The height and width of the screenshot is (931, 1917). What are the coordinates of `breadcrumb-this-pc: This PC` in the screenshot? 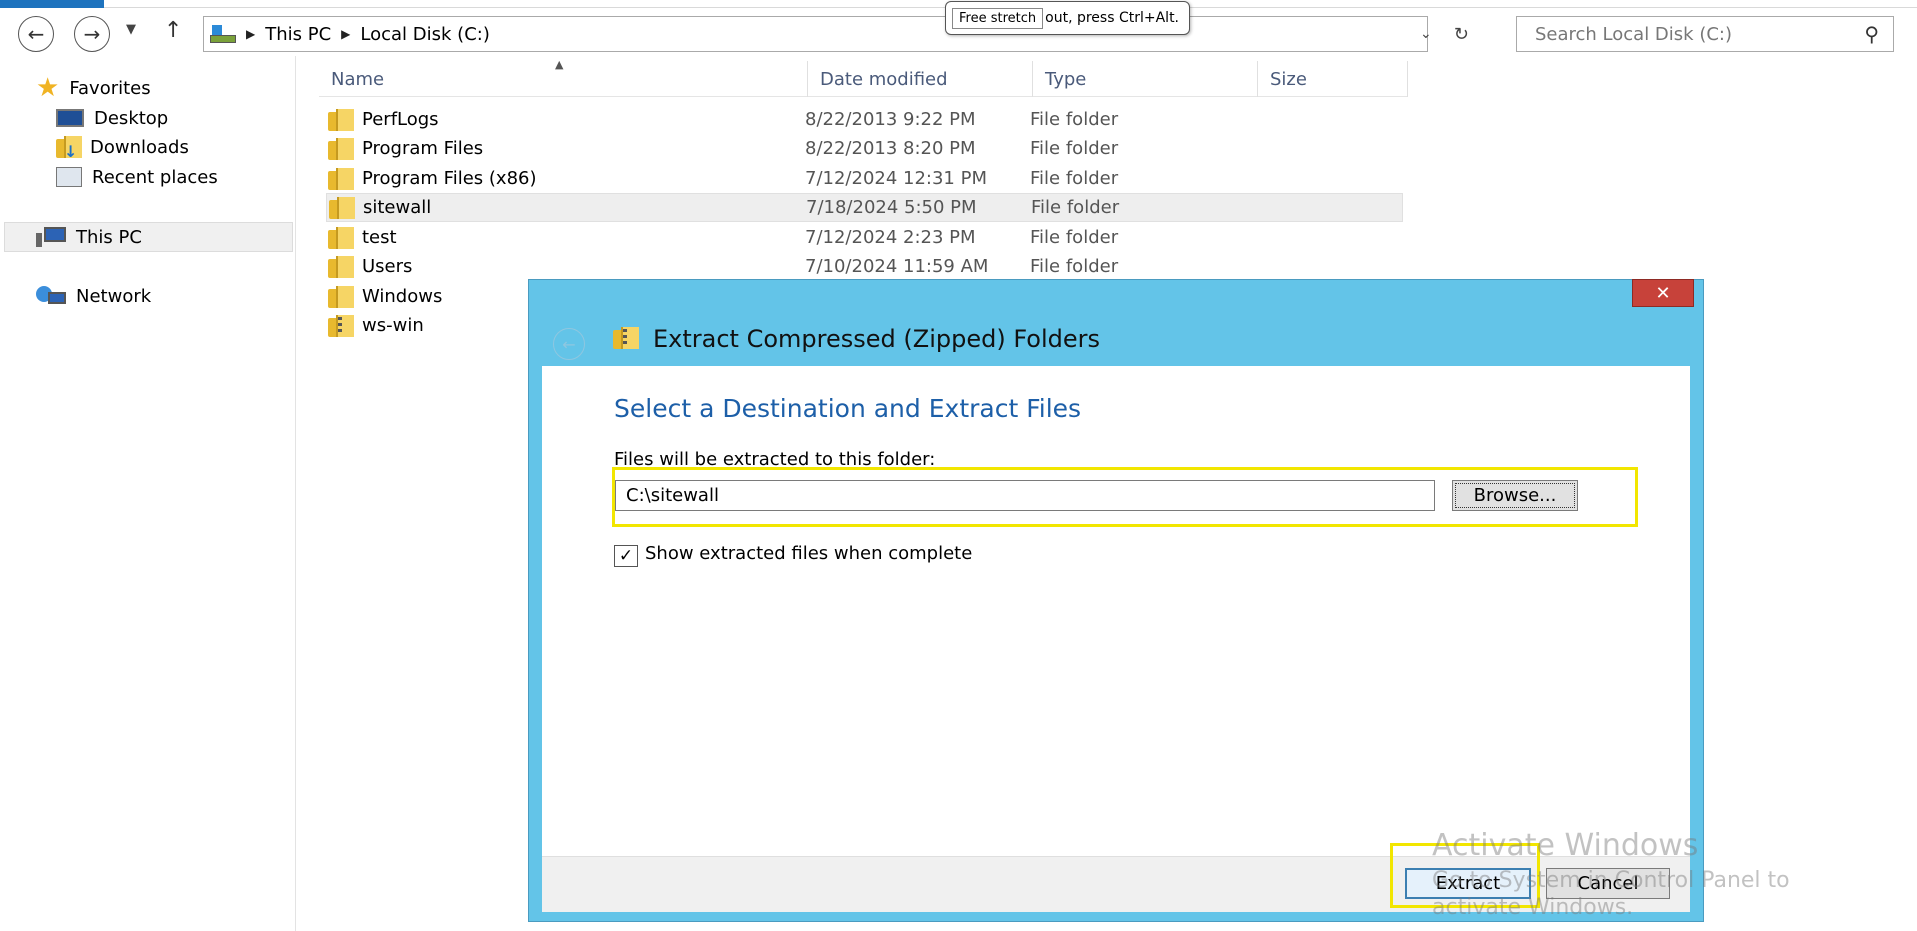 It's located at (298, 34).